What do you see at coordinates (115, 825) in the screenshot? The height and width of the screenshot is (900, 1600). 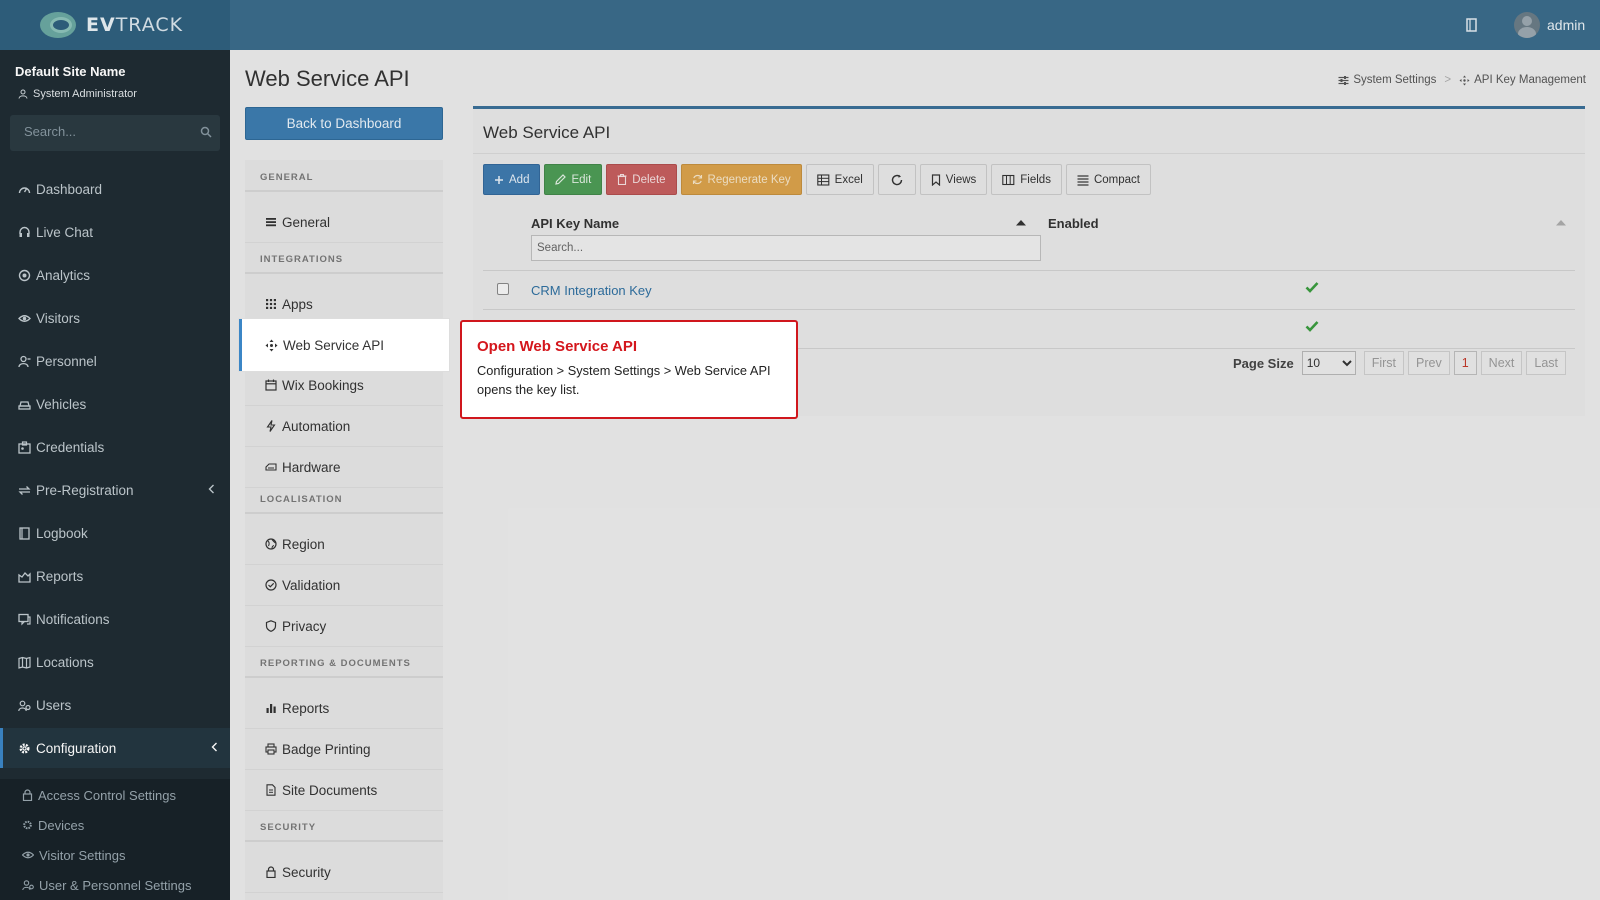 I see `sidebar-subitem-devices: Devices` at bounding box center [115, 825].